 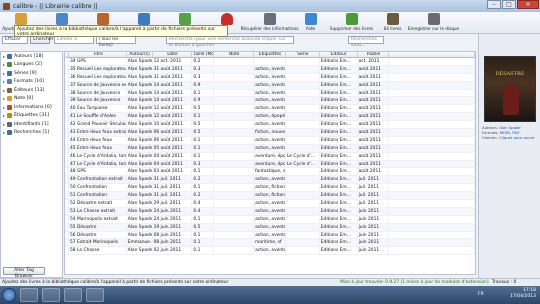 What do you see at coordinates (310, 23) in the screenshot?
I see `toolbar-button-help: Aide` at bounding box center [310, 23].